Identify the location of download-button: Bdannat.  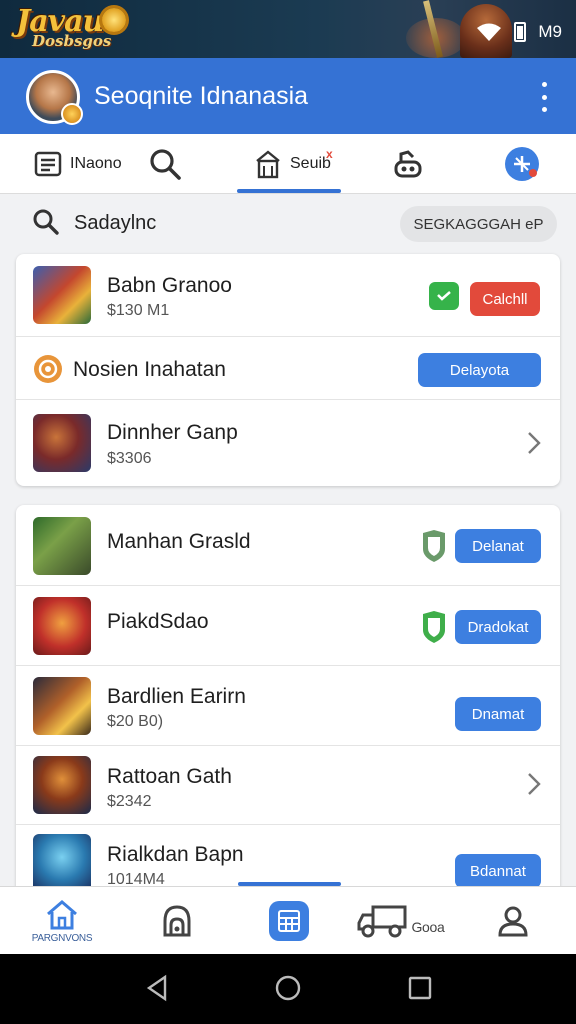
(498, 871).